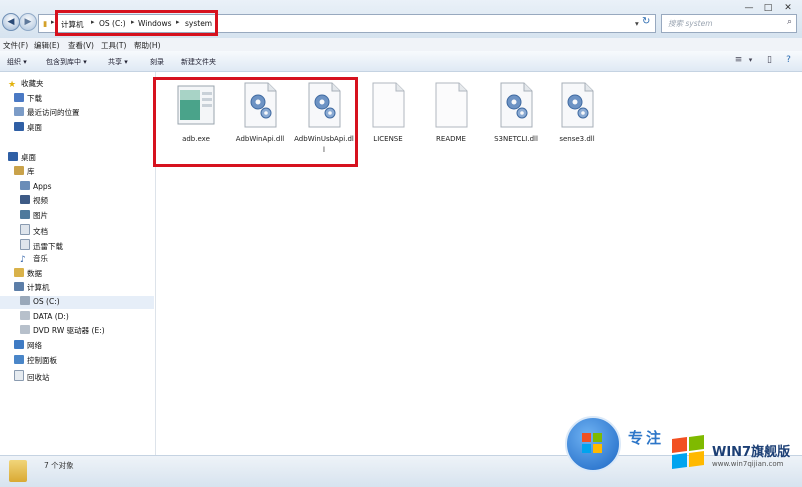  What do you see at coordinates (15, 45) in the screenshot?
I see `menu-file: 文件(F)` at bounding box center [15, 45].